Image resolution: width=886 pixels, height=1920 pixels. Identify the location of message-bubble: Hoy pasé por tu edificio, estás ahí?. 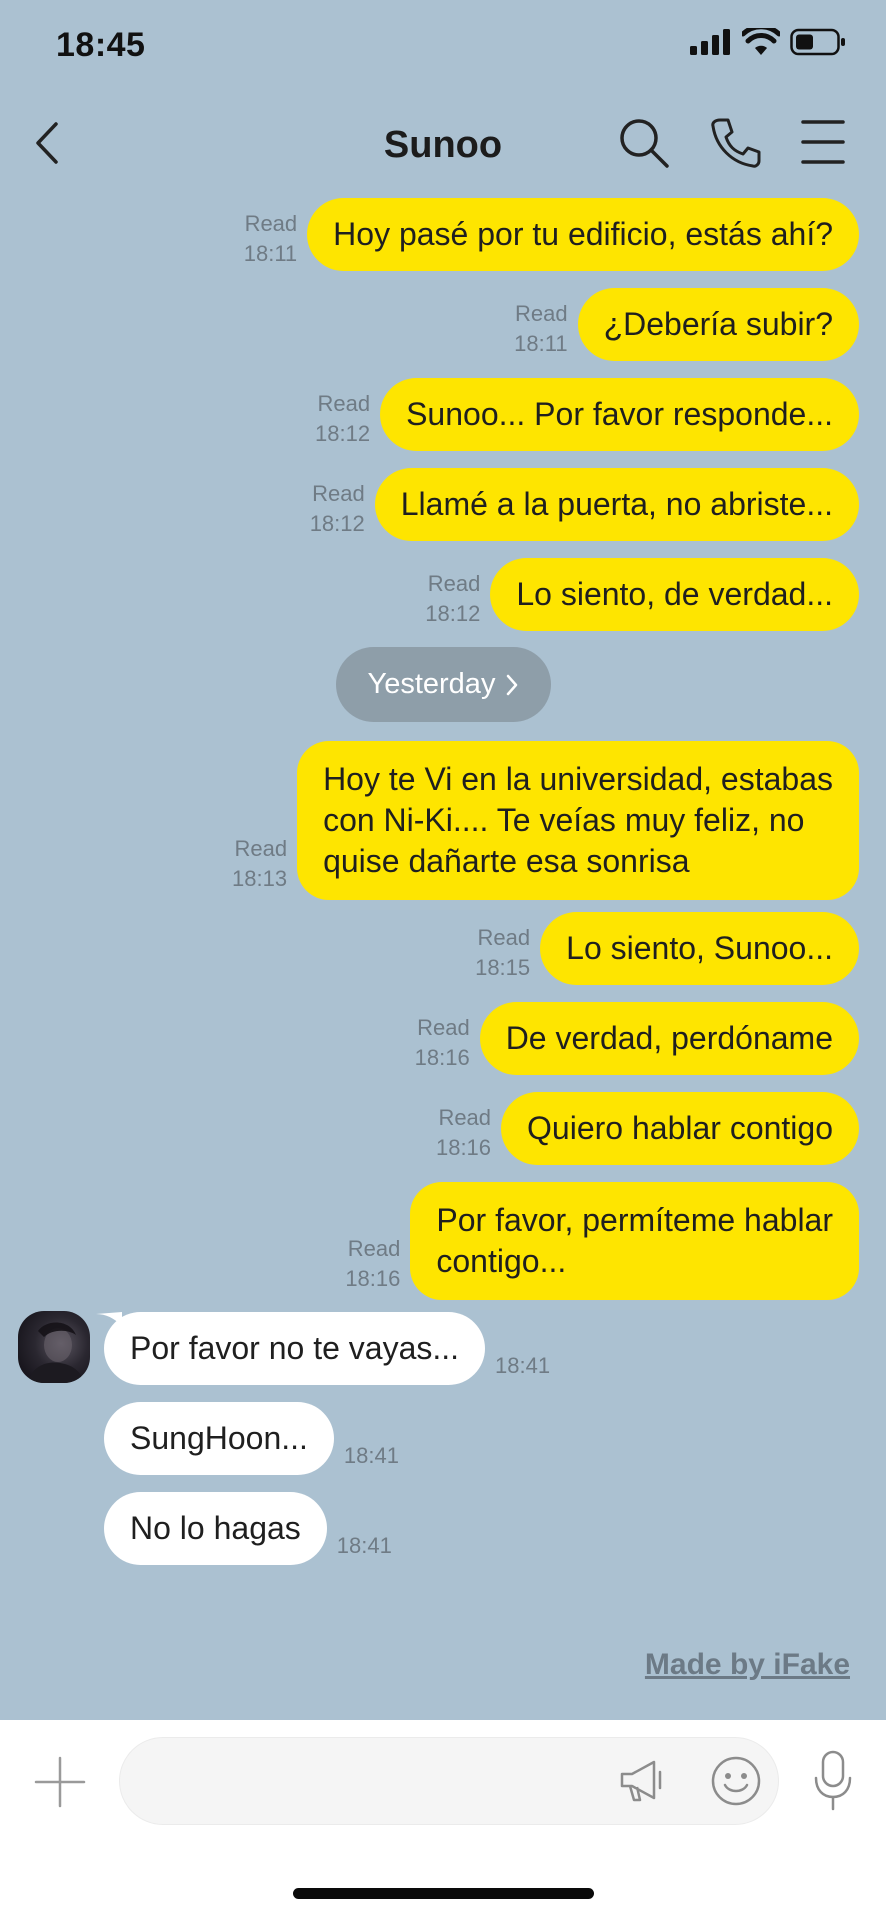
(583, 234).